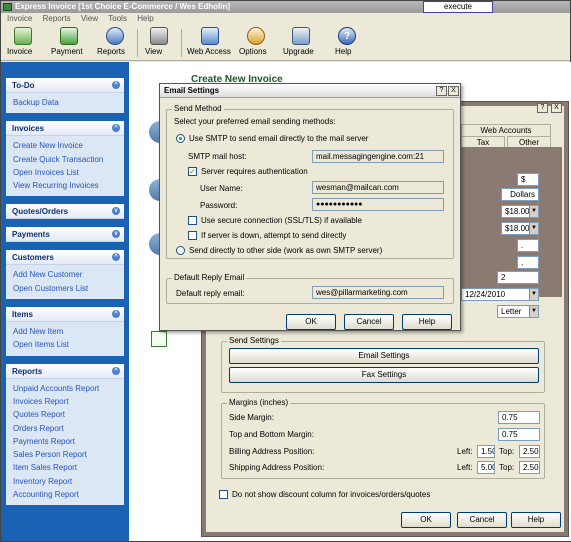  Describe the element at coordinates (68, 467) in the screenshot. I see `link-item-sales-report: Item Sales Report` at that location.